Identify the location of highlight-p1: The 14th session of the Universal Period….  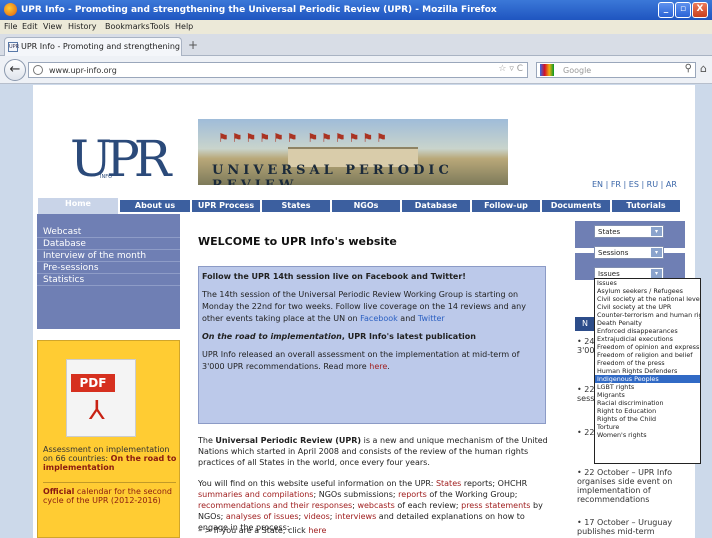
(372, 307).